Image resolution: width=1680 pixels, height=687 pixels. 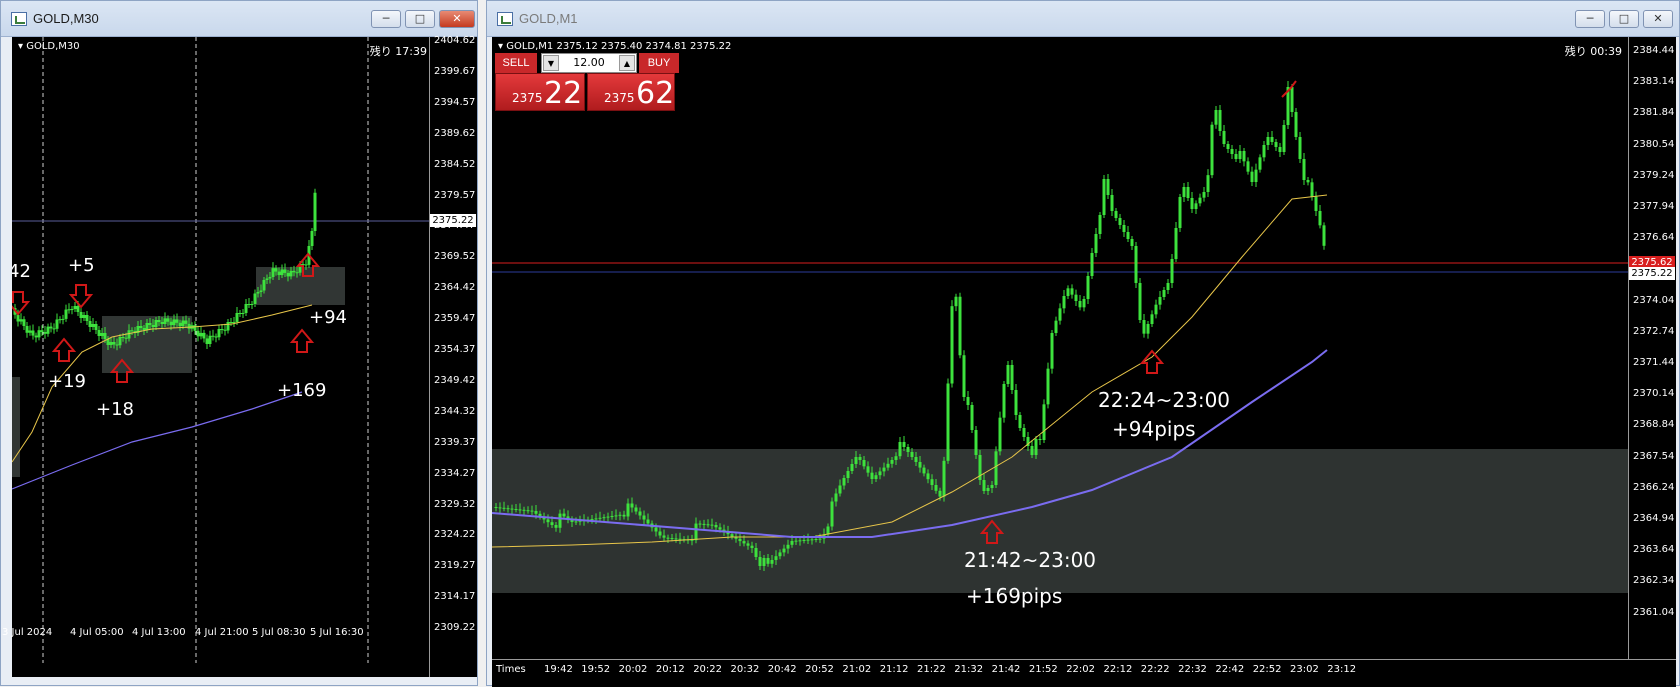 I want to click on window-titlebar: GOLD,M30 ─ □ ✕, so click(x=239, y=19).